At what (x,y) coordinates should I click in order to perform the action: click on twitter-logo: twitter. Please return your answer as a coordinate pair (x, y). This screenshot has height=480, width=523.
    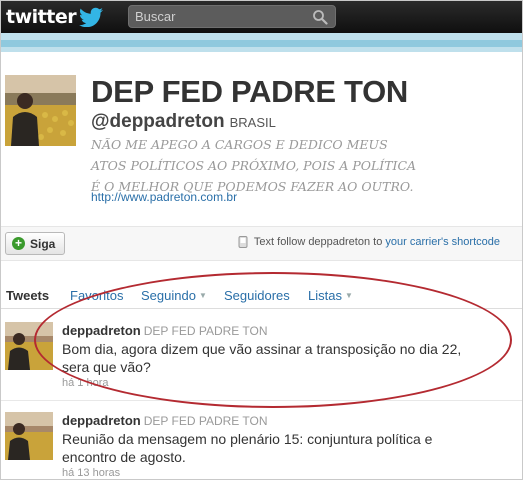
    Looking at the image, I should click on (55, 17).